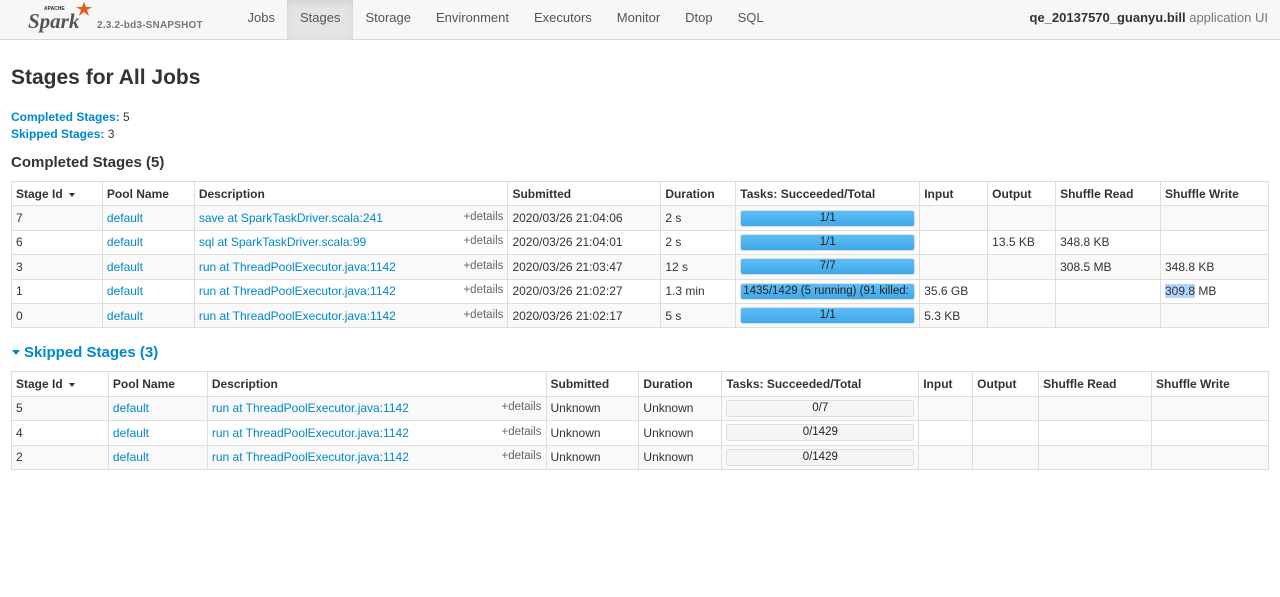 This screenshot has height=597, width=1280. Describe the element at coordinates (54, 21) in the screenshot. I see `svg-text: Spark` at that location.